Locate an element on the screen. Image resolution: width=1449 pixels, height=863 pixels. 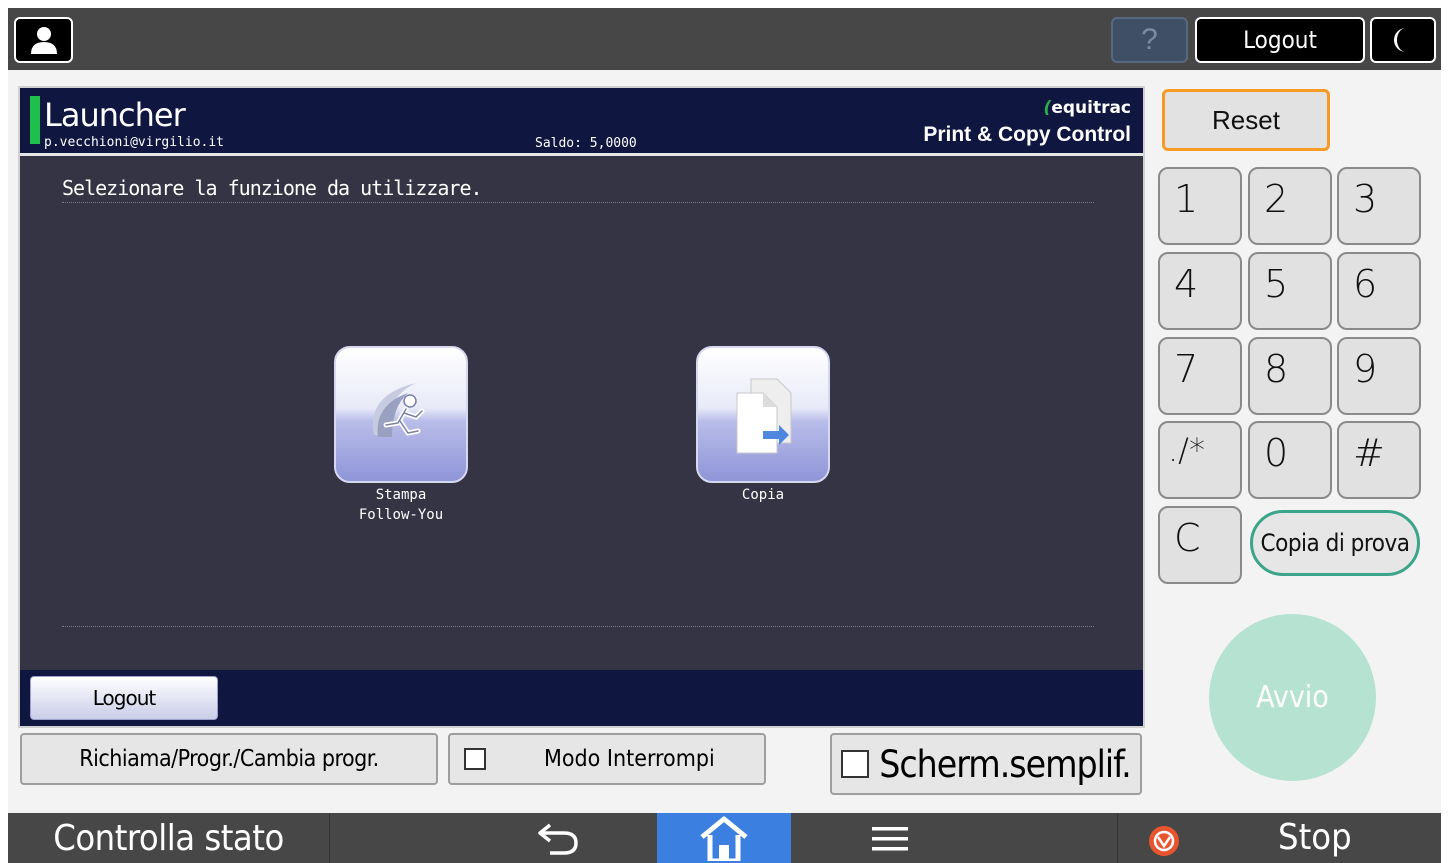
tile-copy is located at coordinates (763, 414).